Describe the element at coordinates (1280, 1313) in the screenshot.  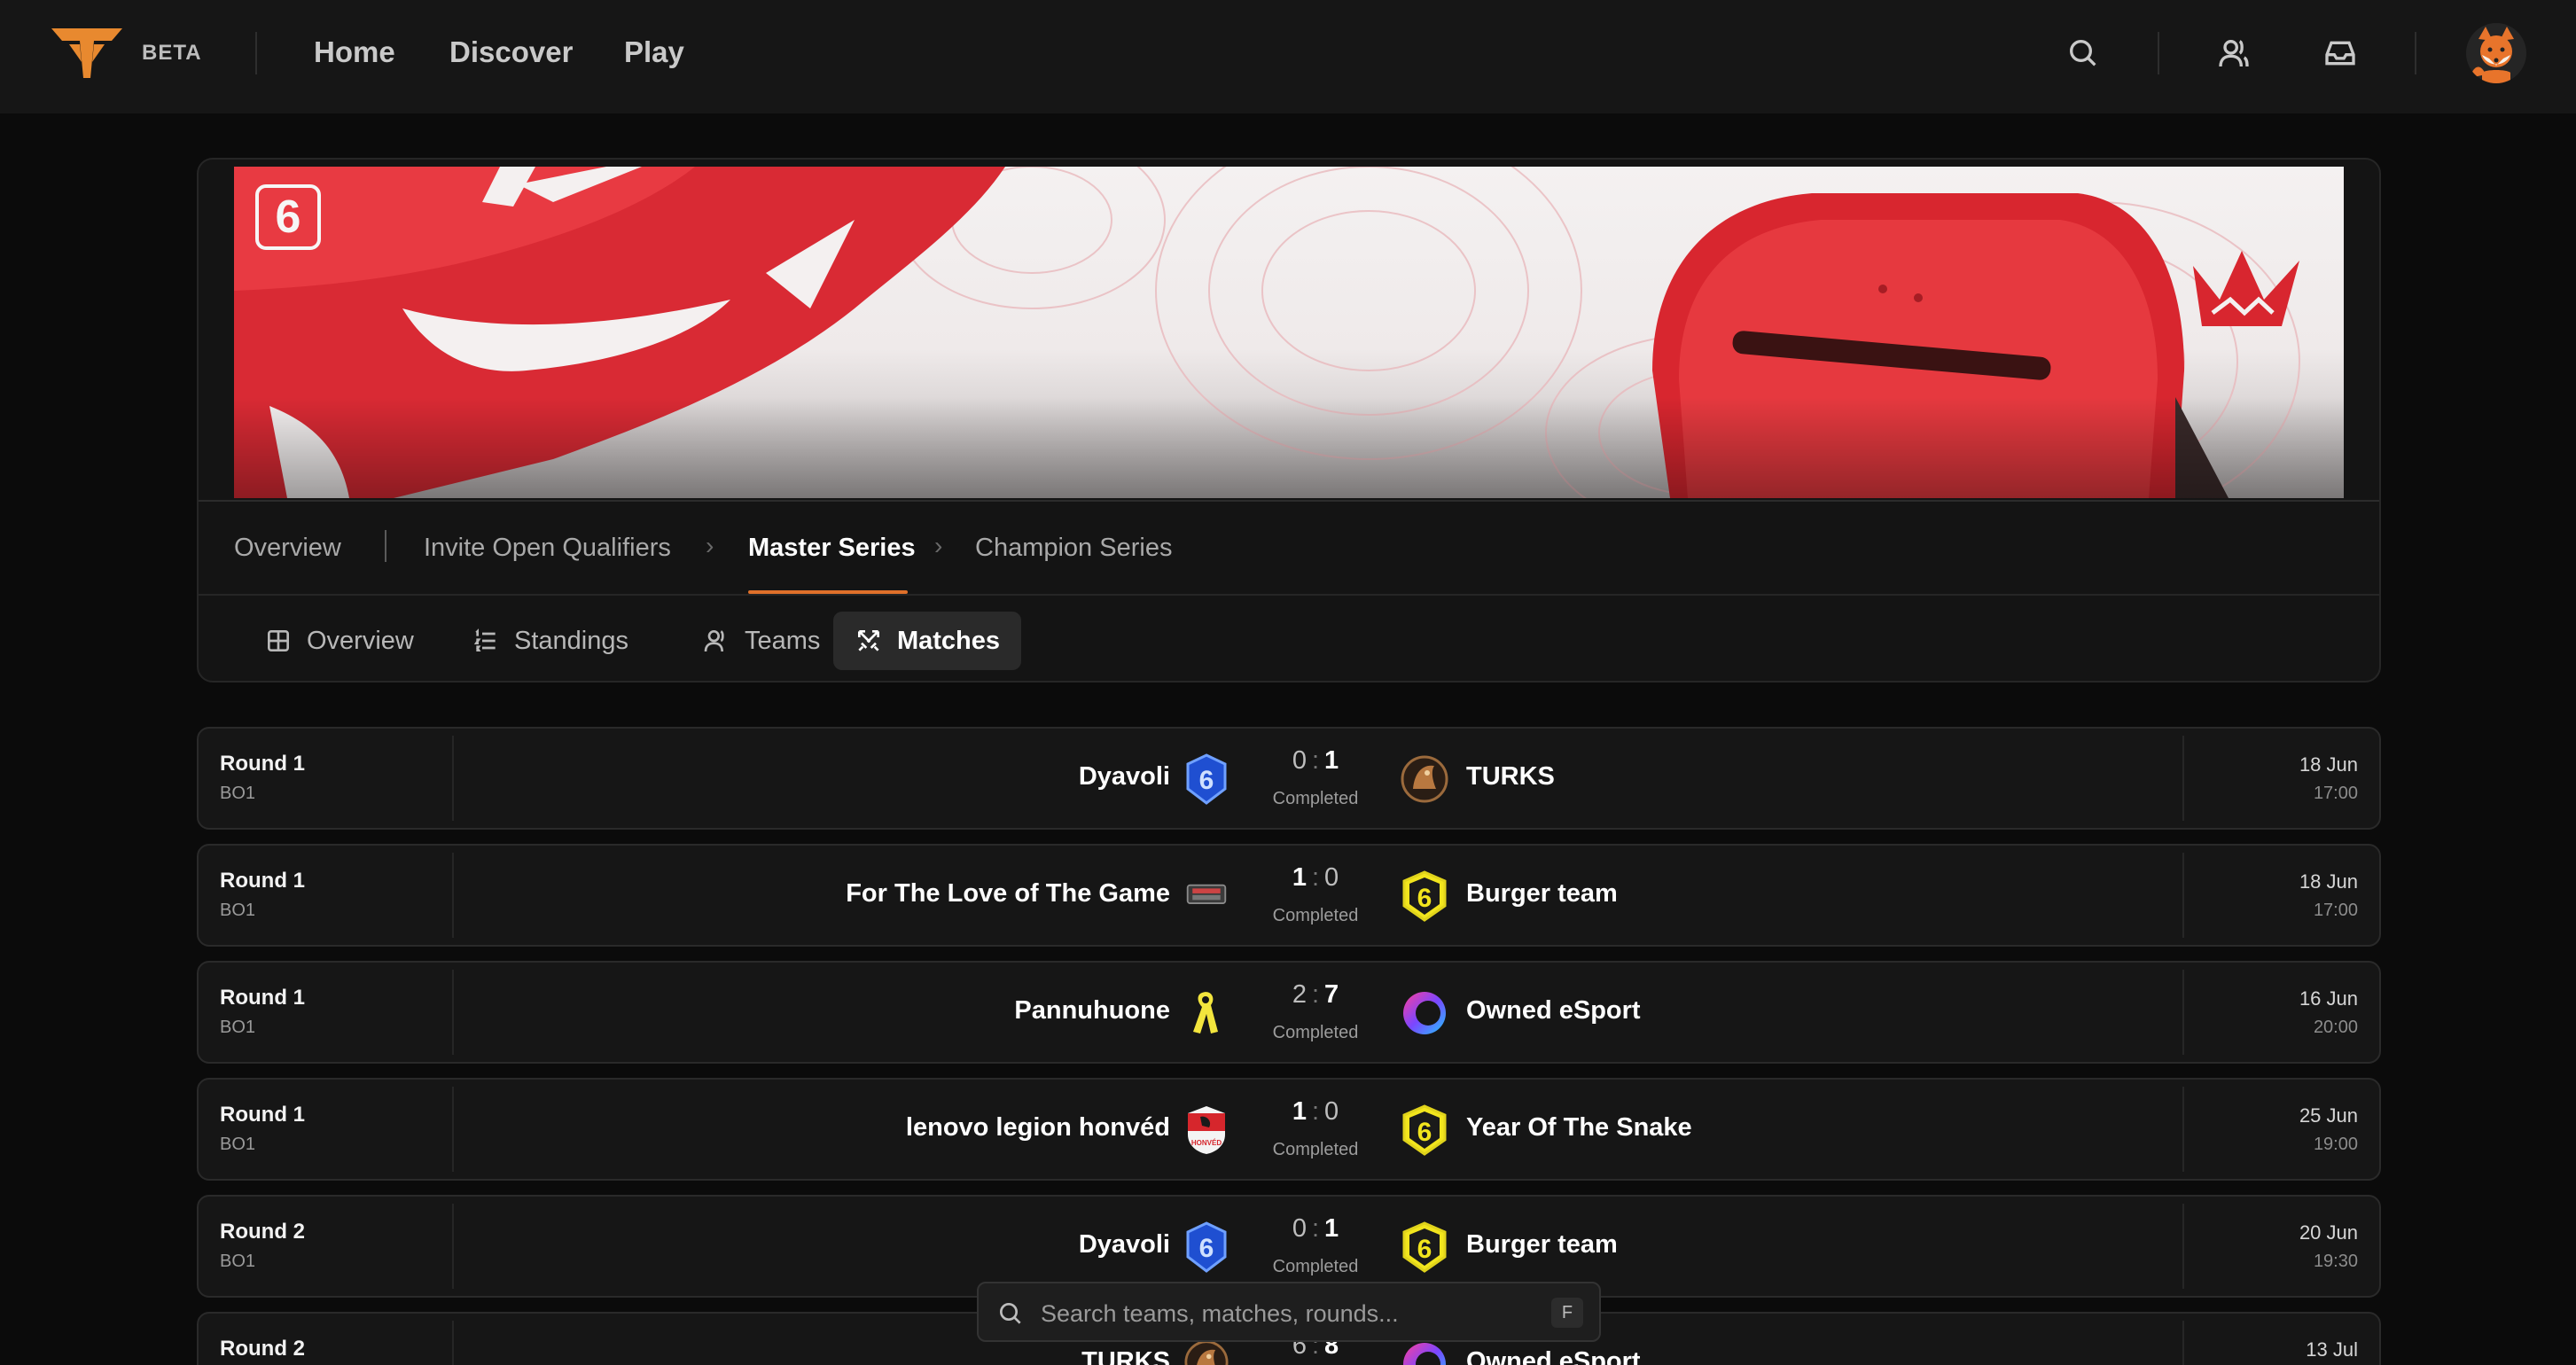
I see `search-input` at that location.